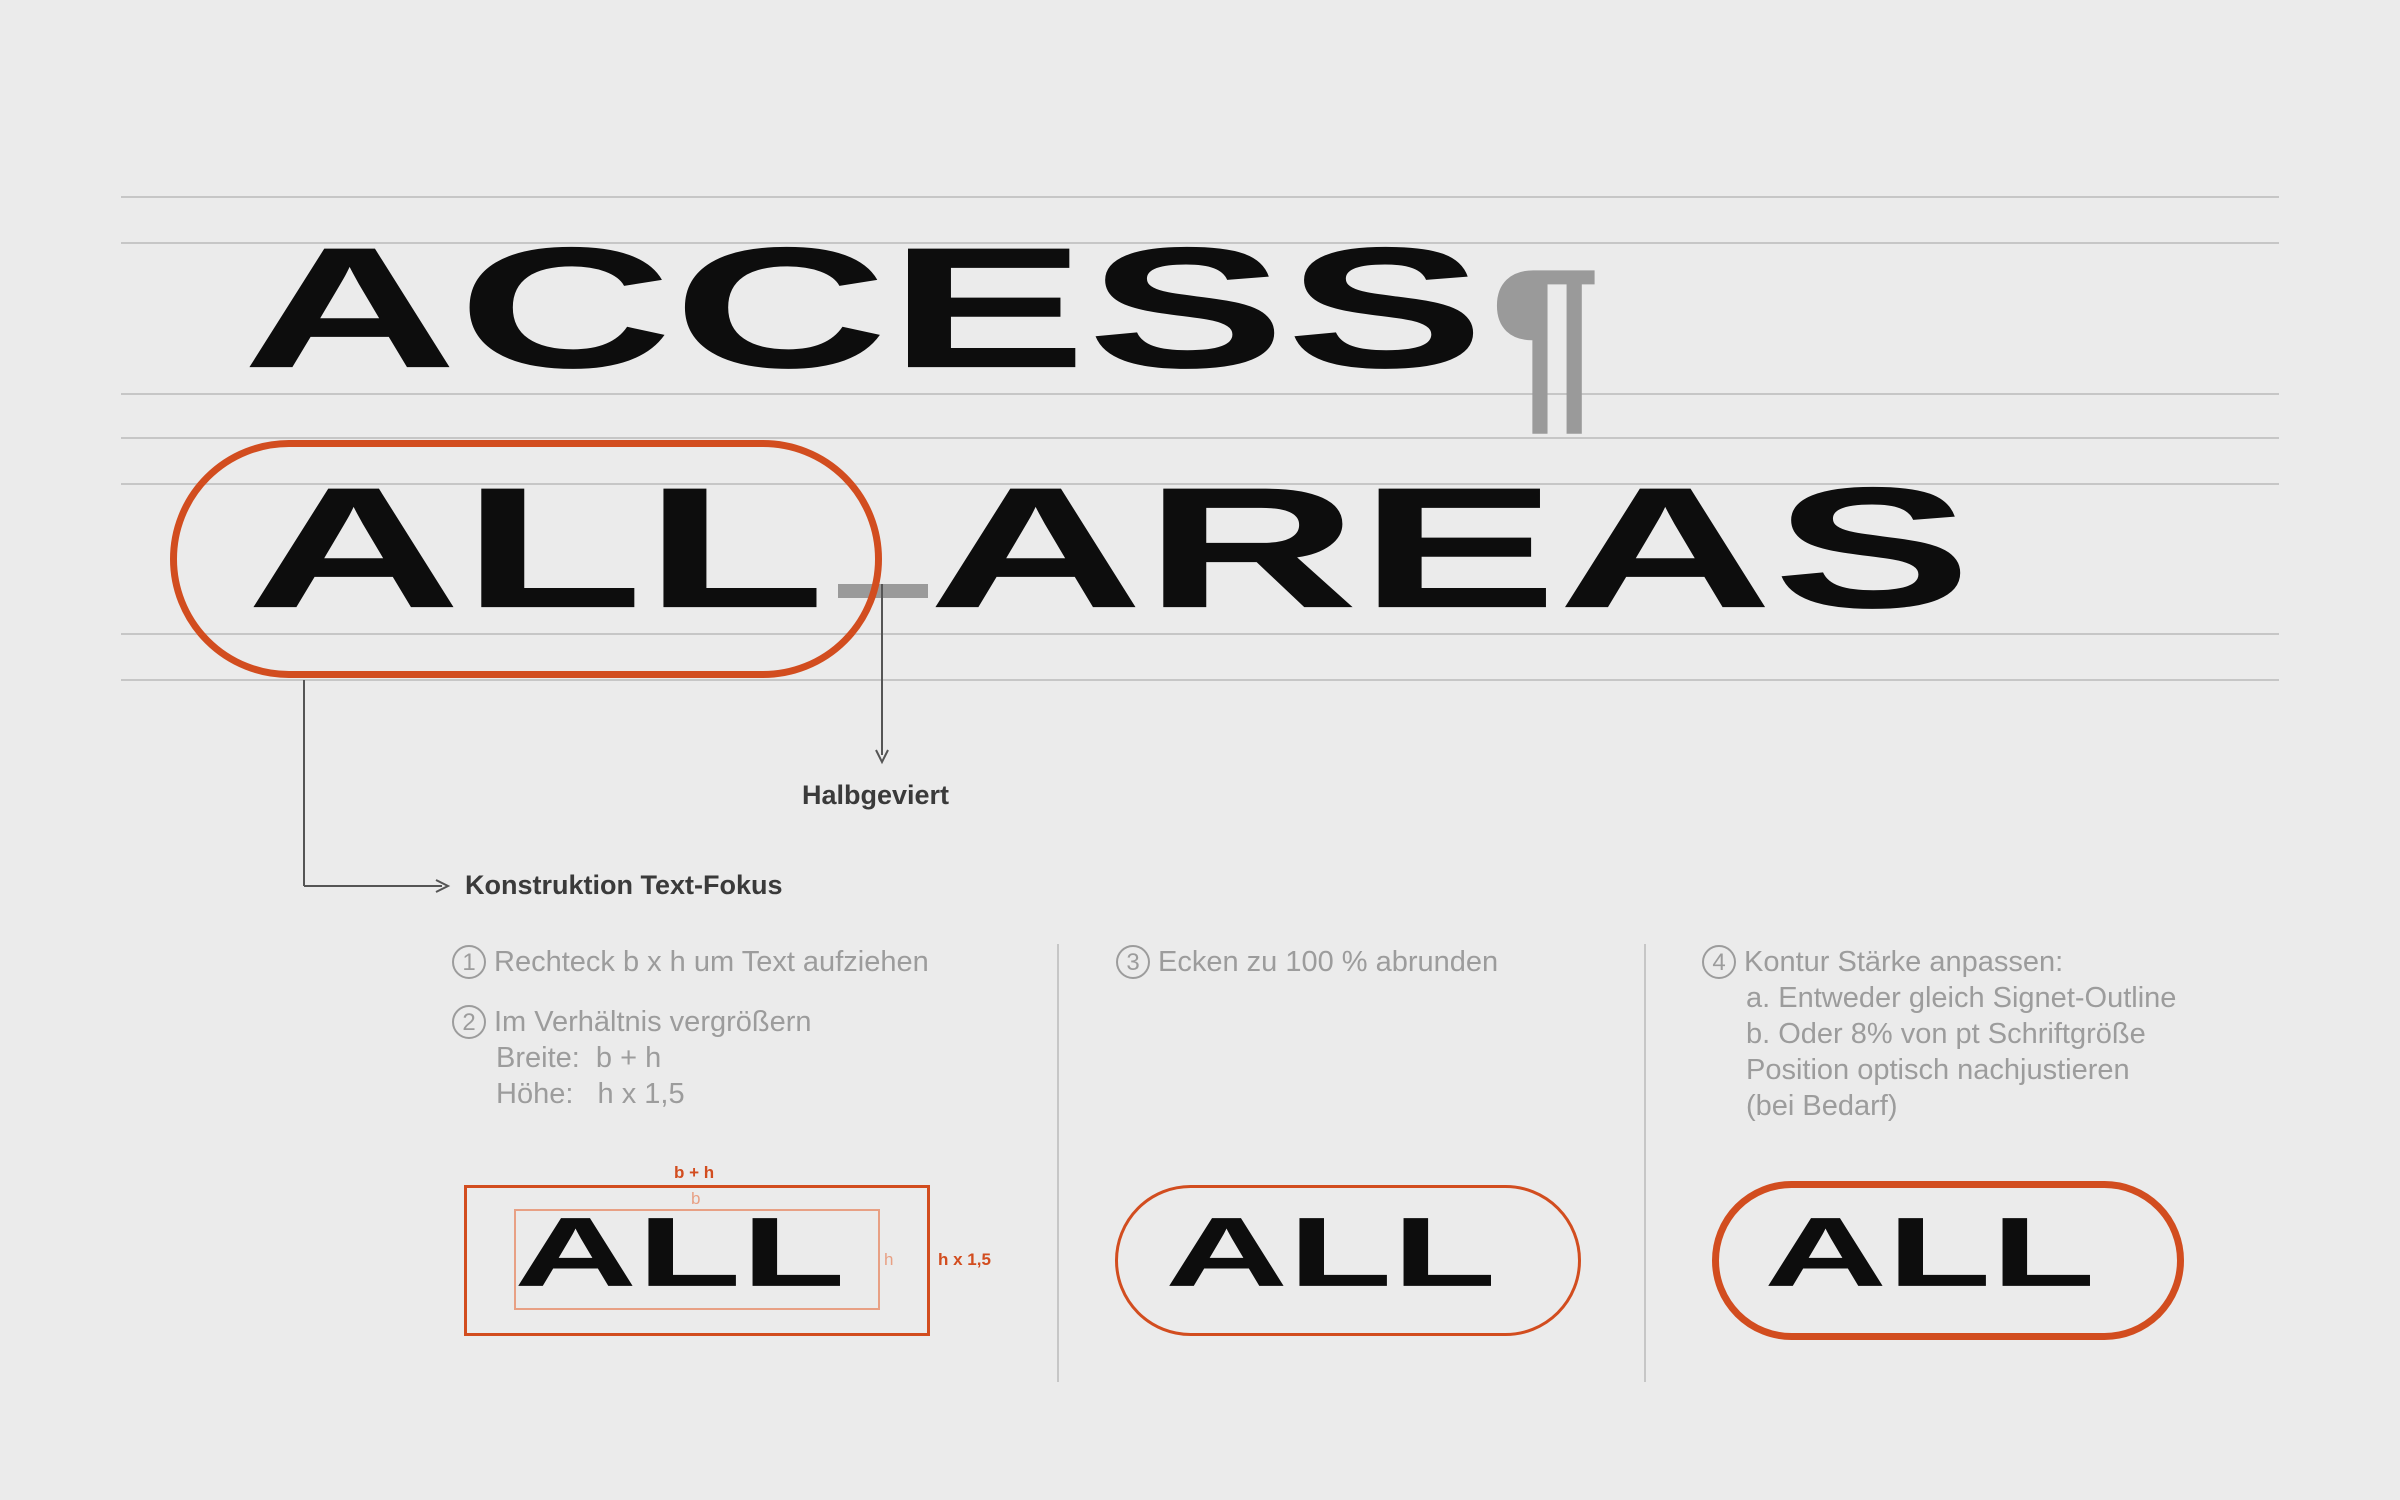 The image size is (2400, 1500). I want to click on step-4-text: Kontur Stärke anpassen:, so click(1904, 962).